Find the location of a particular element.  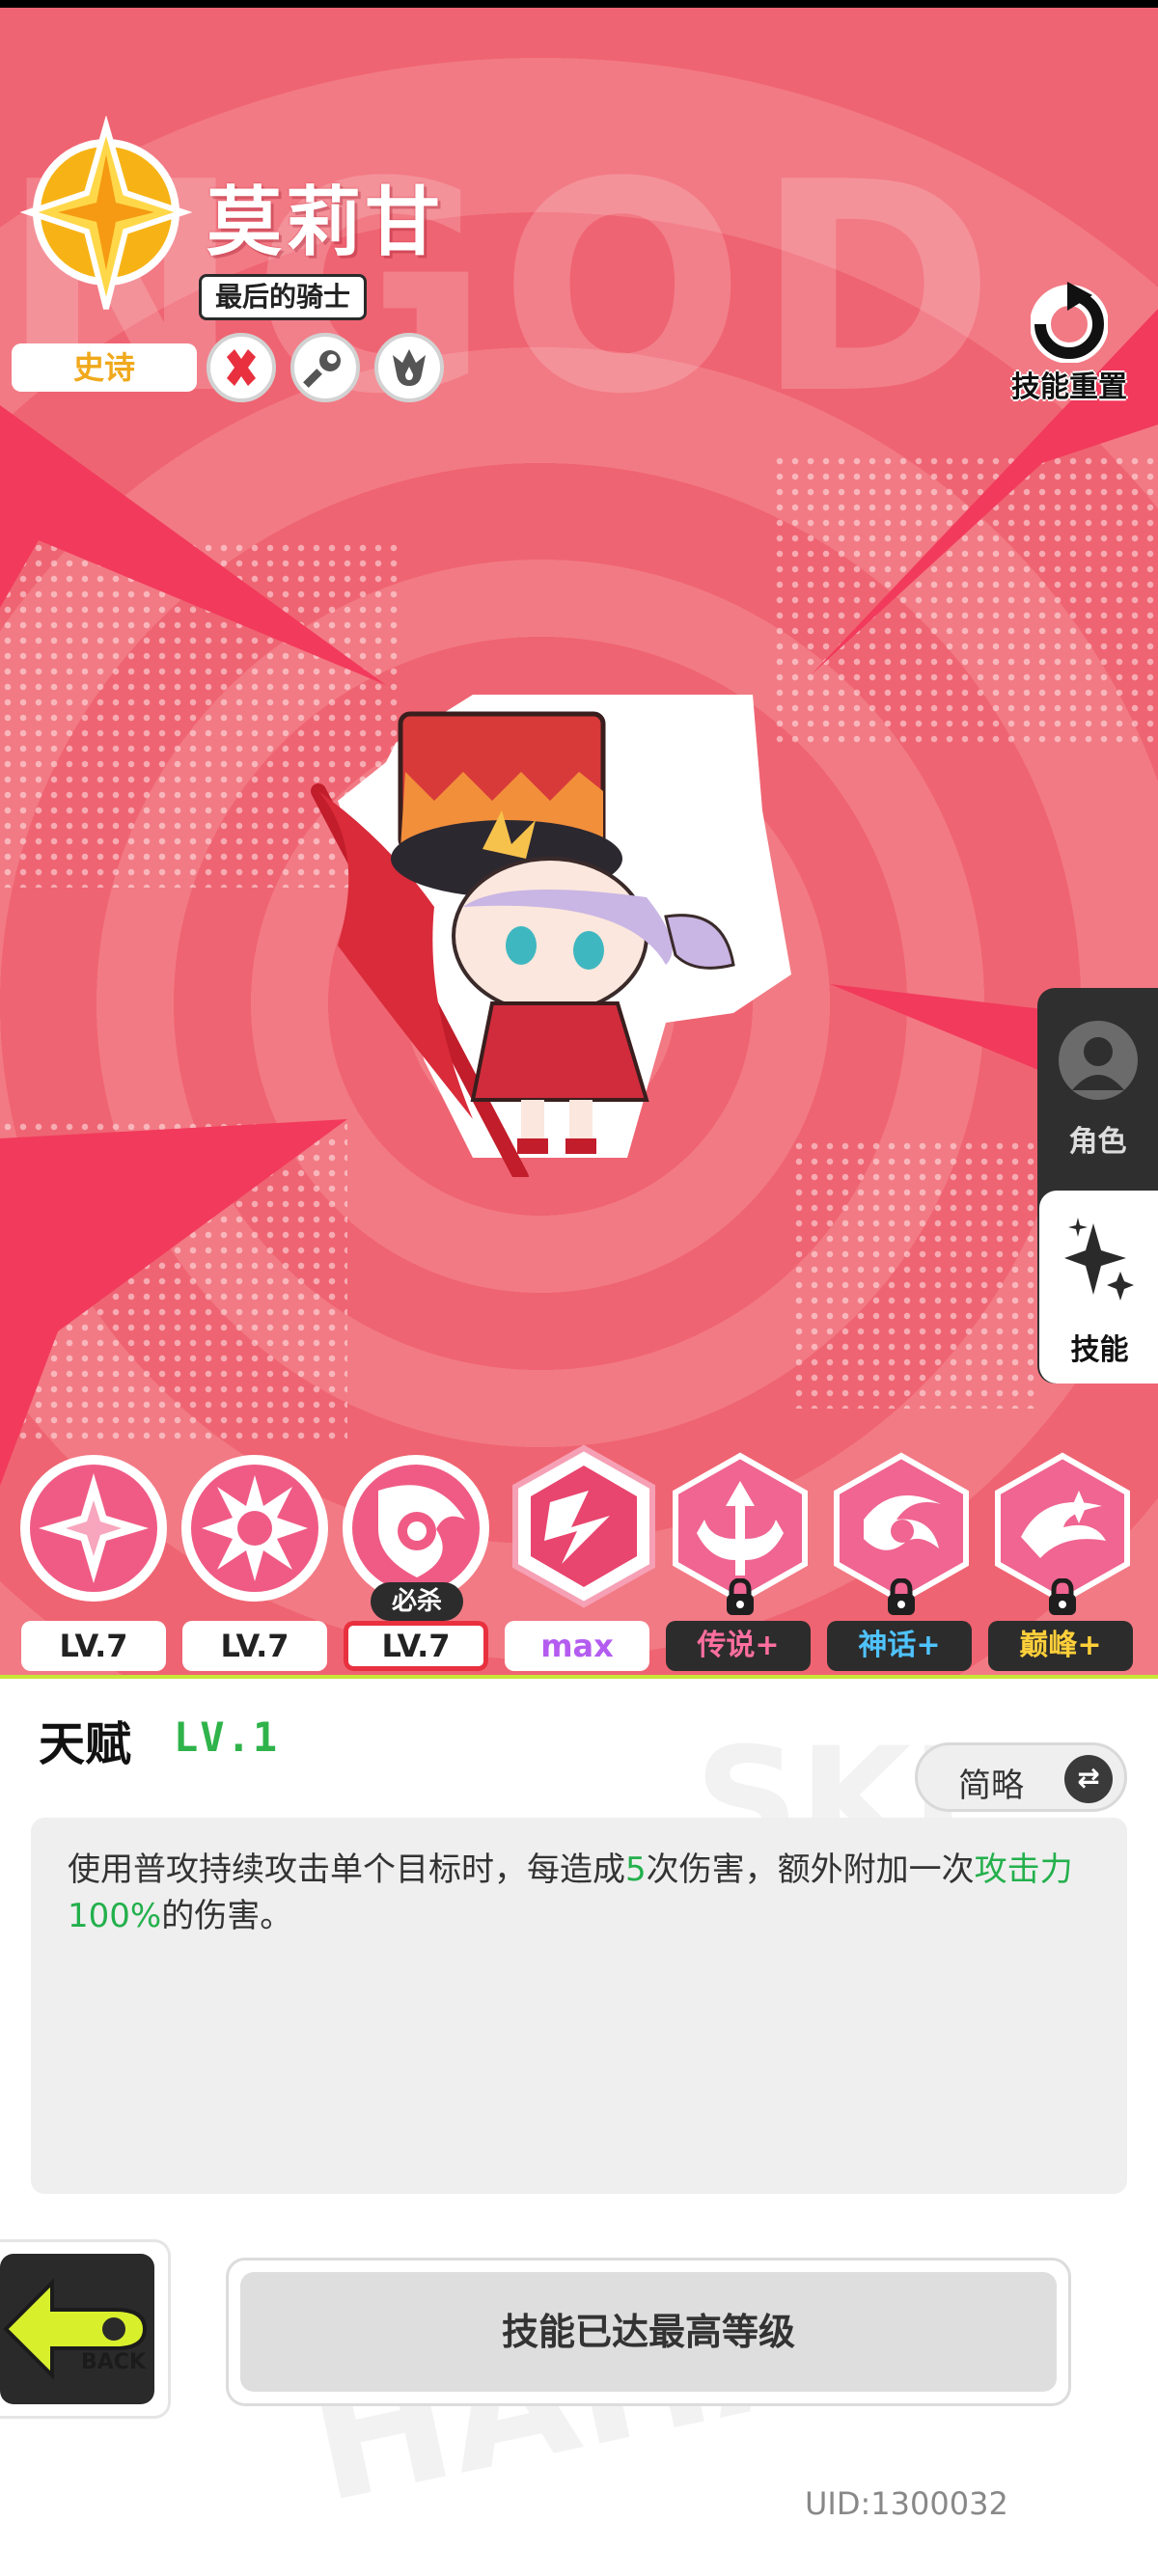

max-level-button: 技能已达最高等级 is located at coordinates (648, 2332).